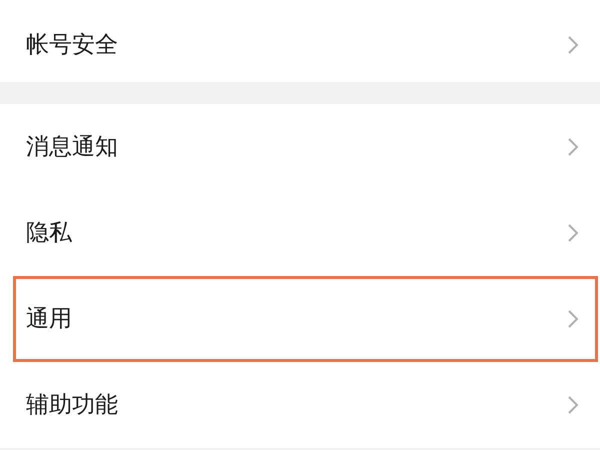  Describe the element at coordinates (49, 233) in the screenshot. I see `row-label: 隐私` at that location.